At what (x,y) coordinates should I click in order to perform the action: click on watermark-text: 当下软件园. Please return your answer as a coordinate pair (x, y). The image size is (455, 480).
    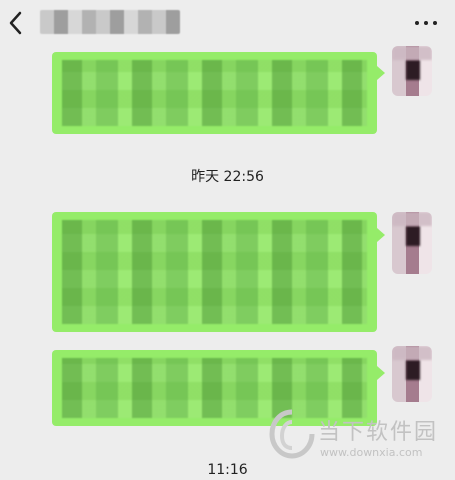
    Looking at the image, I should click on (378, 432).